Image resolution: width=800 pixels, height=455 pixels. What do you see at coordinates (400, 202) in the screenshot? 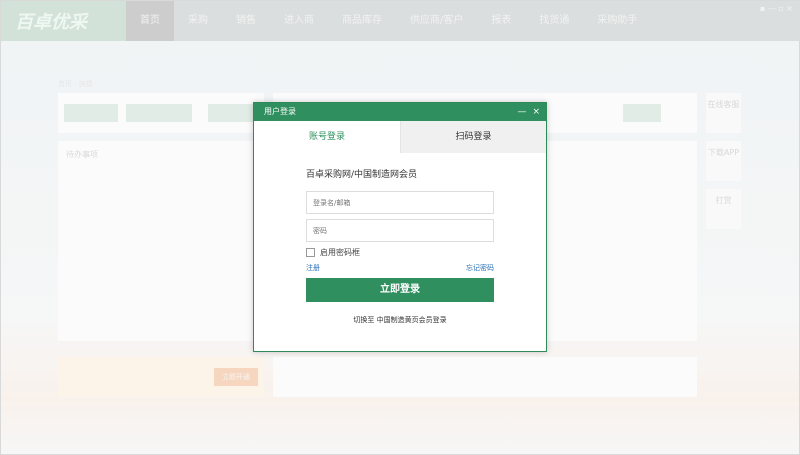
I see `username-input` at bounding box center [400, 202].